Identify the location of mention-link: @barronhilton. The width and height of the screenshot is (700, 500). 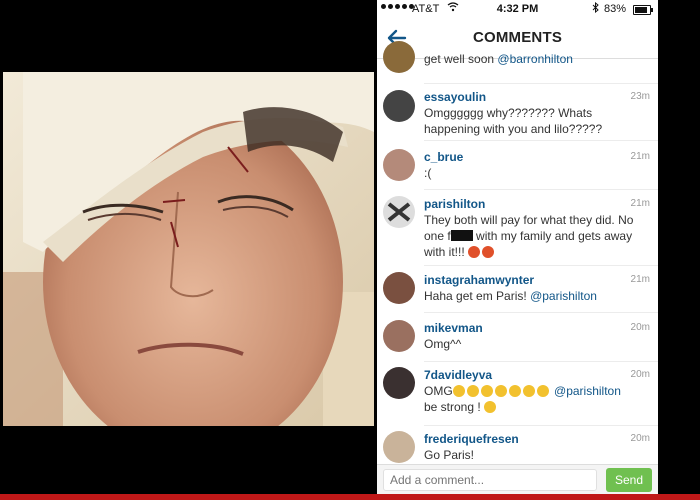
(535, 59).